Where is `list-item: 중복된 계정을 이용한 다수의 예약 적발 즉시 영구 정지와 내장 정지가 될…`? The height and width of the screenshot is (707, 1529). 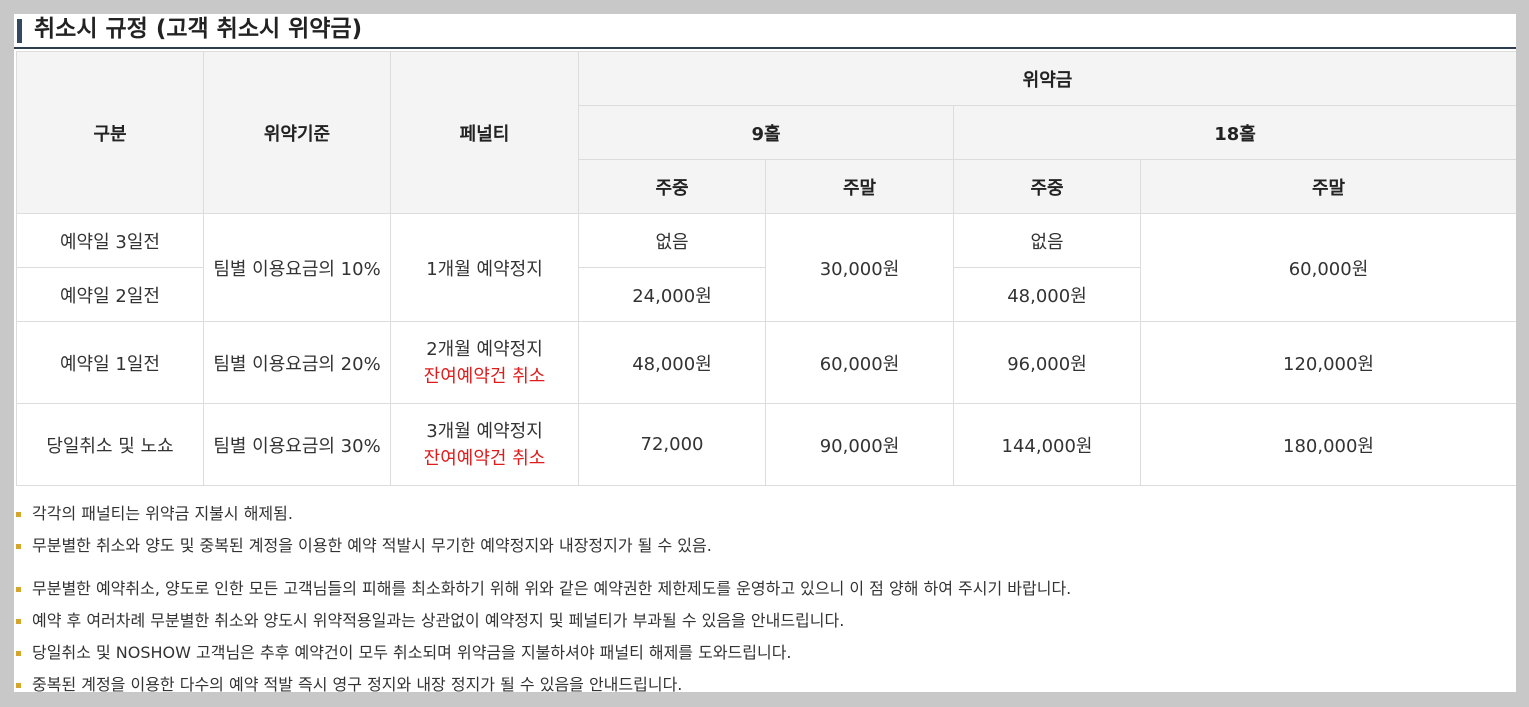 list-item: 중복된 계정을 이용한 다수의 예약 적발 즉시 영구 정지와 내장 정지가 될… is located at coordinates (764, 680).